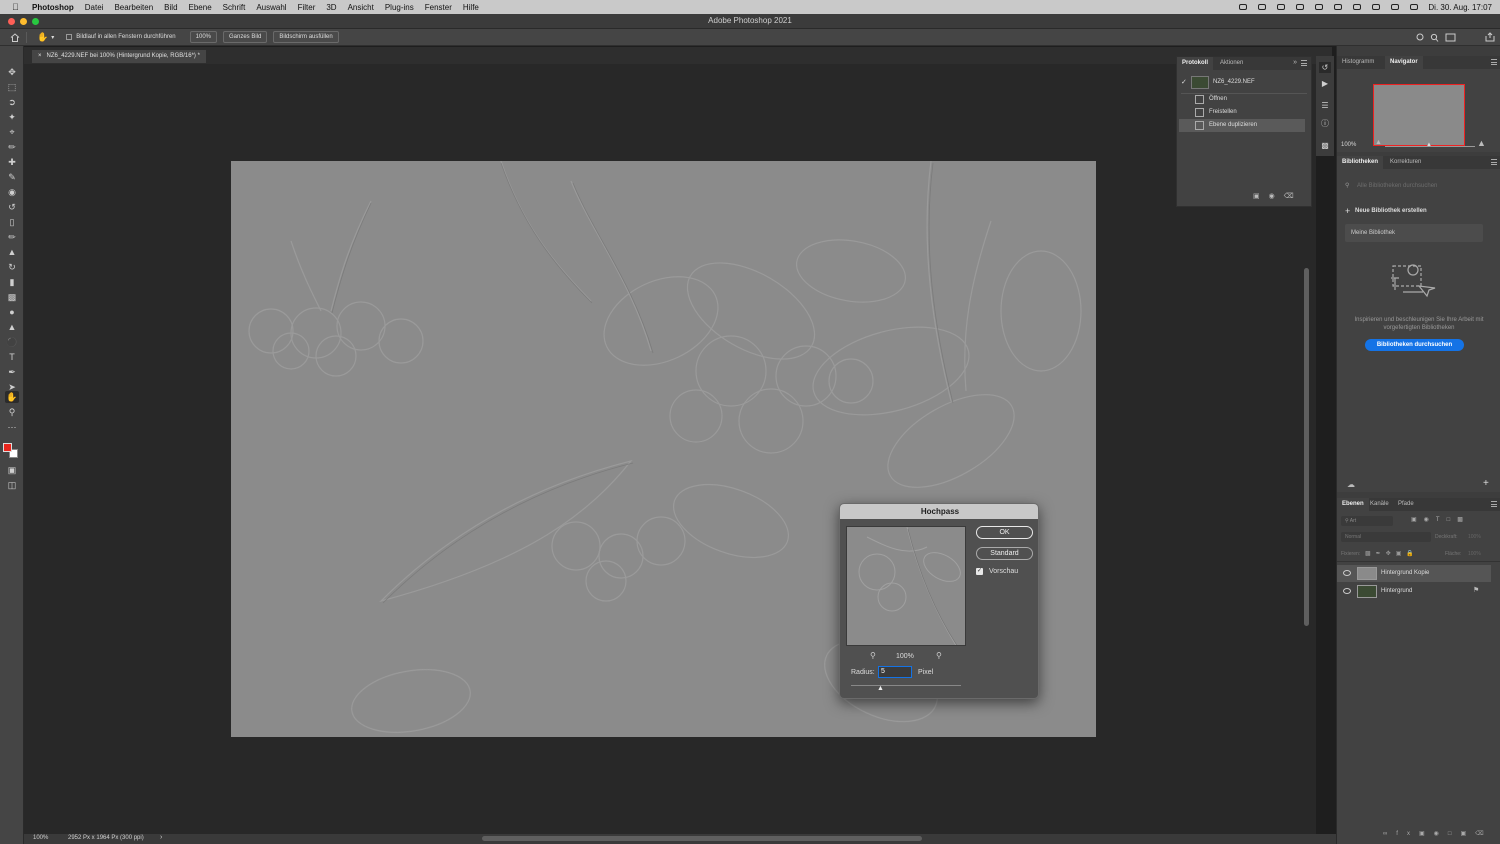  What do you see at coordinates (702, 838) in the screenshot?
I see `horizontal-scrollbar` at bounding box center [702, 838].